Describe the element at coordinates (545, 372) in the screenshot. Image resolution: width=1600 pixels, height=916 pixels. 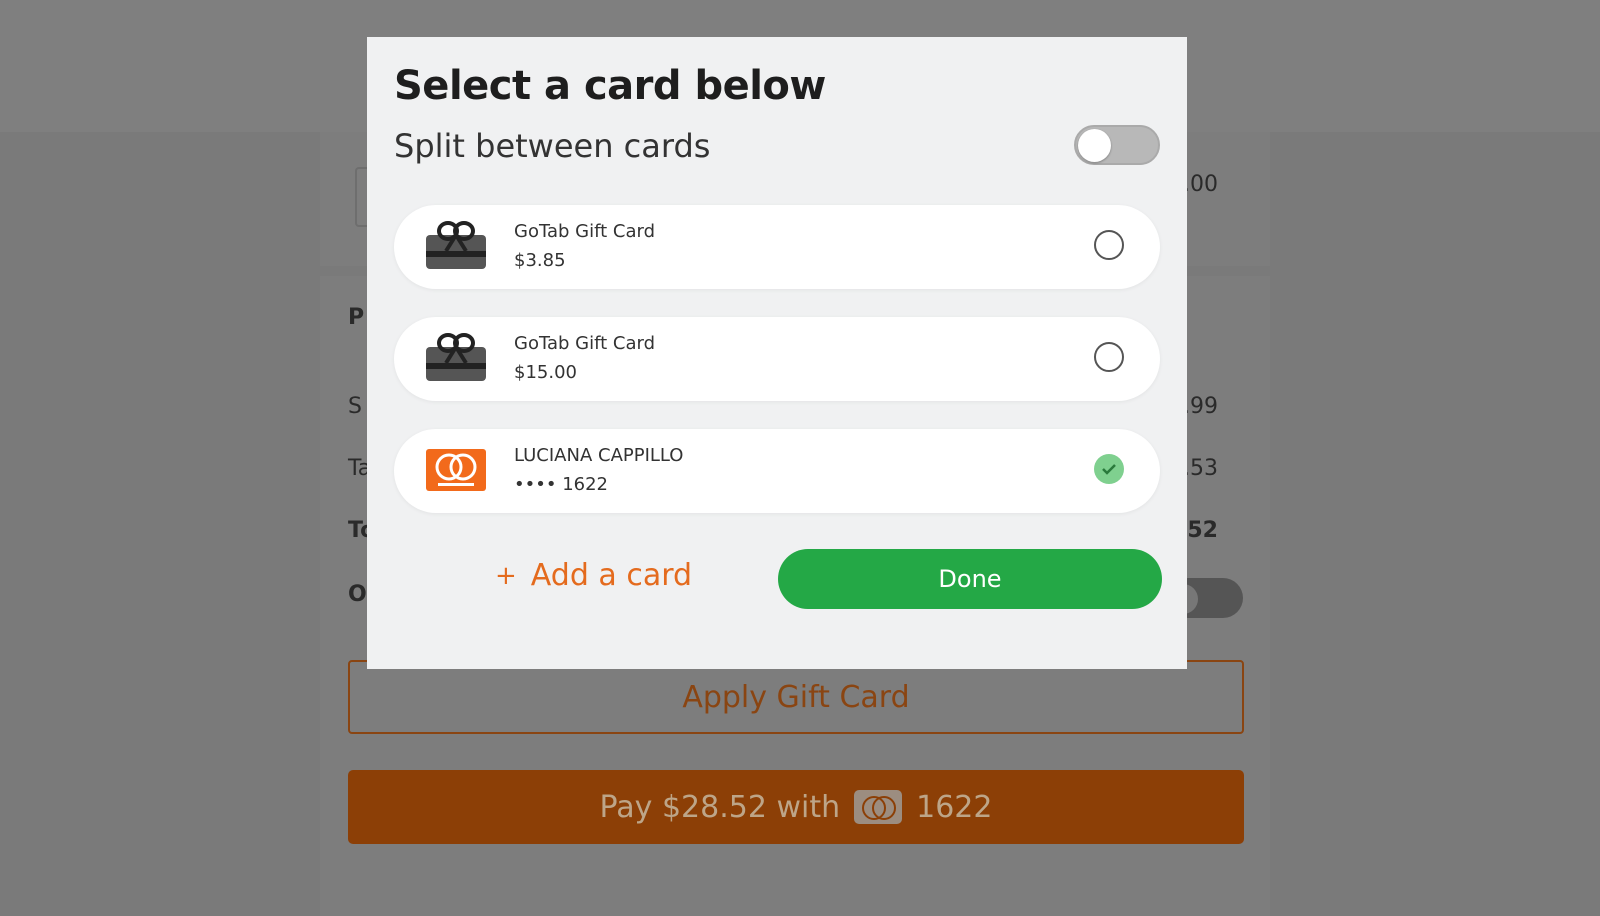
I see `card-balance: $15.00` at that location.